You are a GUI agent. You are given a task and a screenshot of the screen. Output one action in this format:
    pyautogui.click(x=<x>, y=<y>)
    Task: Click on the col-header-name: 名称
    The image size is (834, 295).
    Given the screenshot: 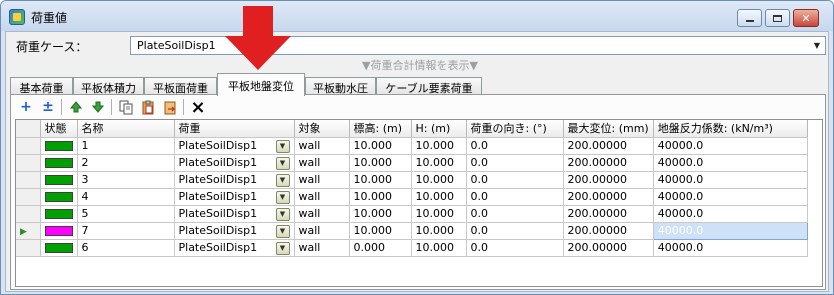 What is the action you would take?
    pyautogui.click(x=126, y=129)
    